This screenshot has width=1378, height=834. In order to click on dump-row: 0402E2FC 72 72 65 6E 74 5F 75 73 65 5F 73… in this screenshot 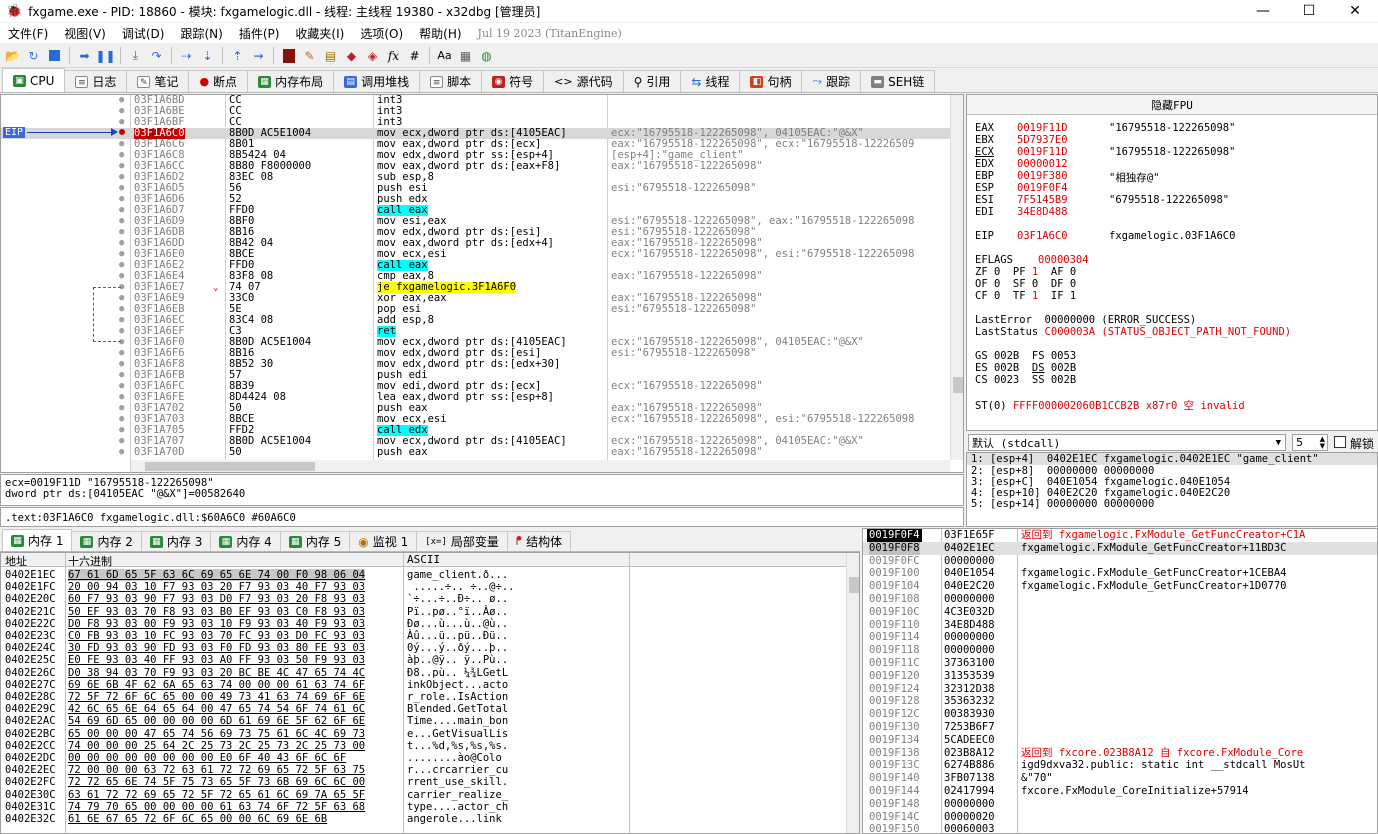, I will do `click(423, 782)`.